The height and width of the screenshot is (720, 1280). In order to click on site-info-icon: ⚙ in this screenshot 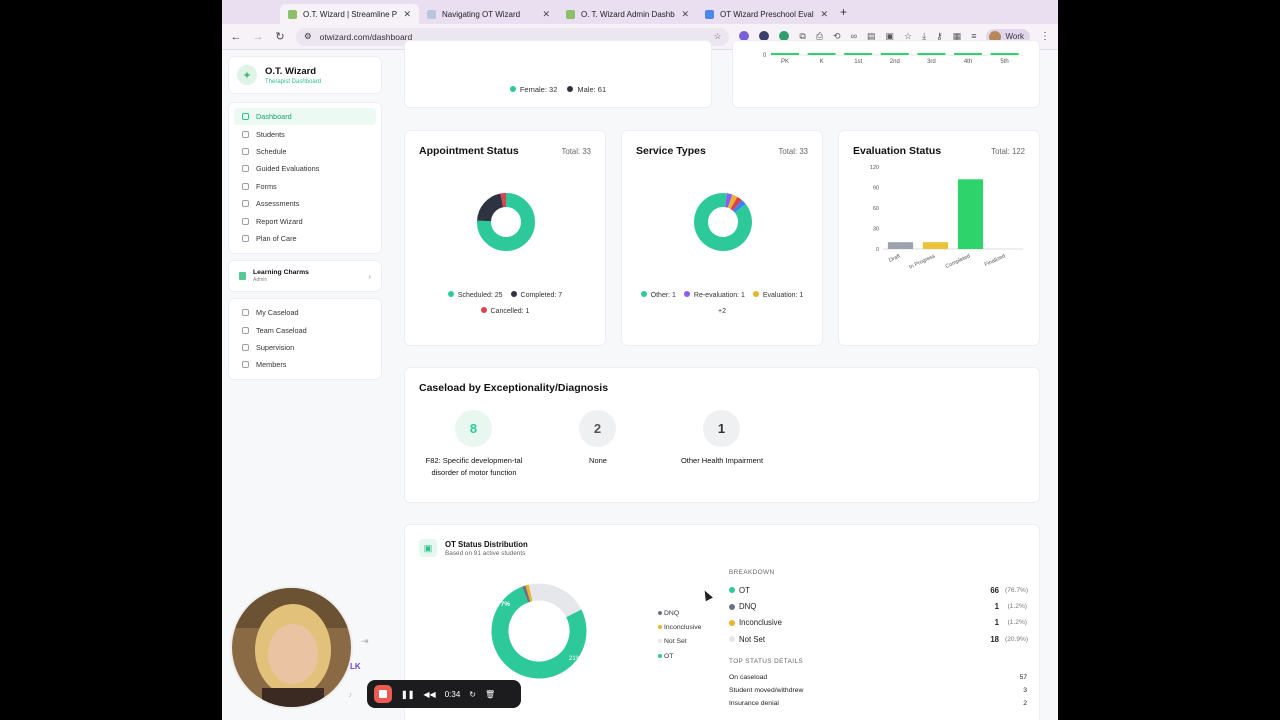, I will do `click(308, 36)`.